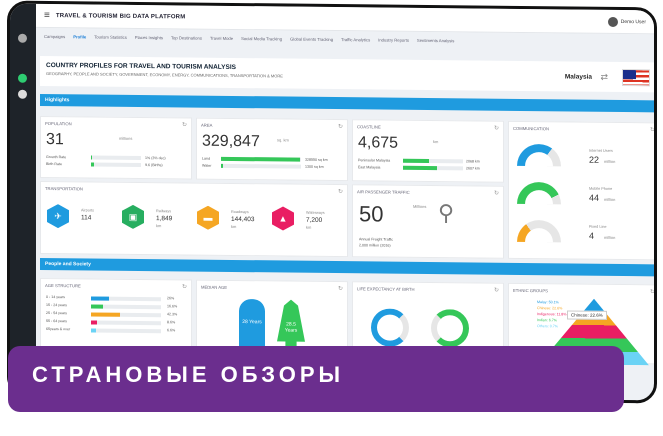 This screenshot has width=663, height=436. I want to click on row-label: Water, so click(207, 165).